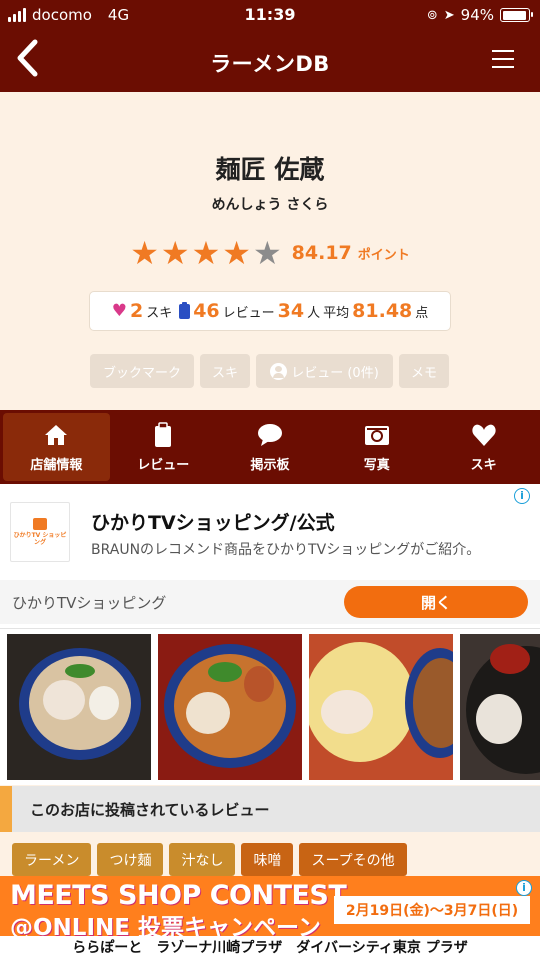 The image size is (540, 960). Describe the element at coordinates (477, 15) in the screenshot. I see `battery-percent: 94%` at that location.